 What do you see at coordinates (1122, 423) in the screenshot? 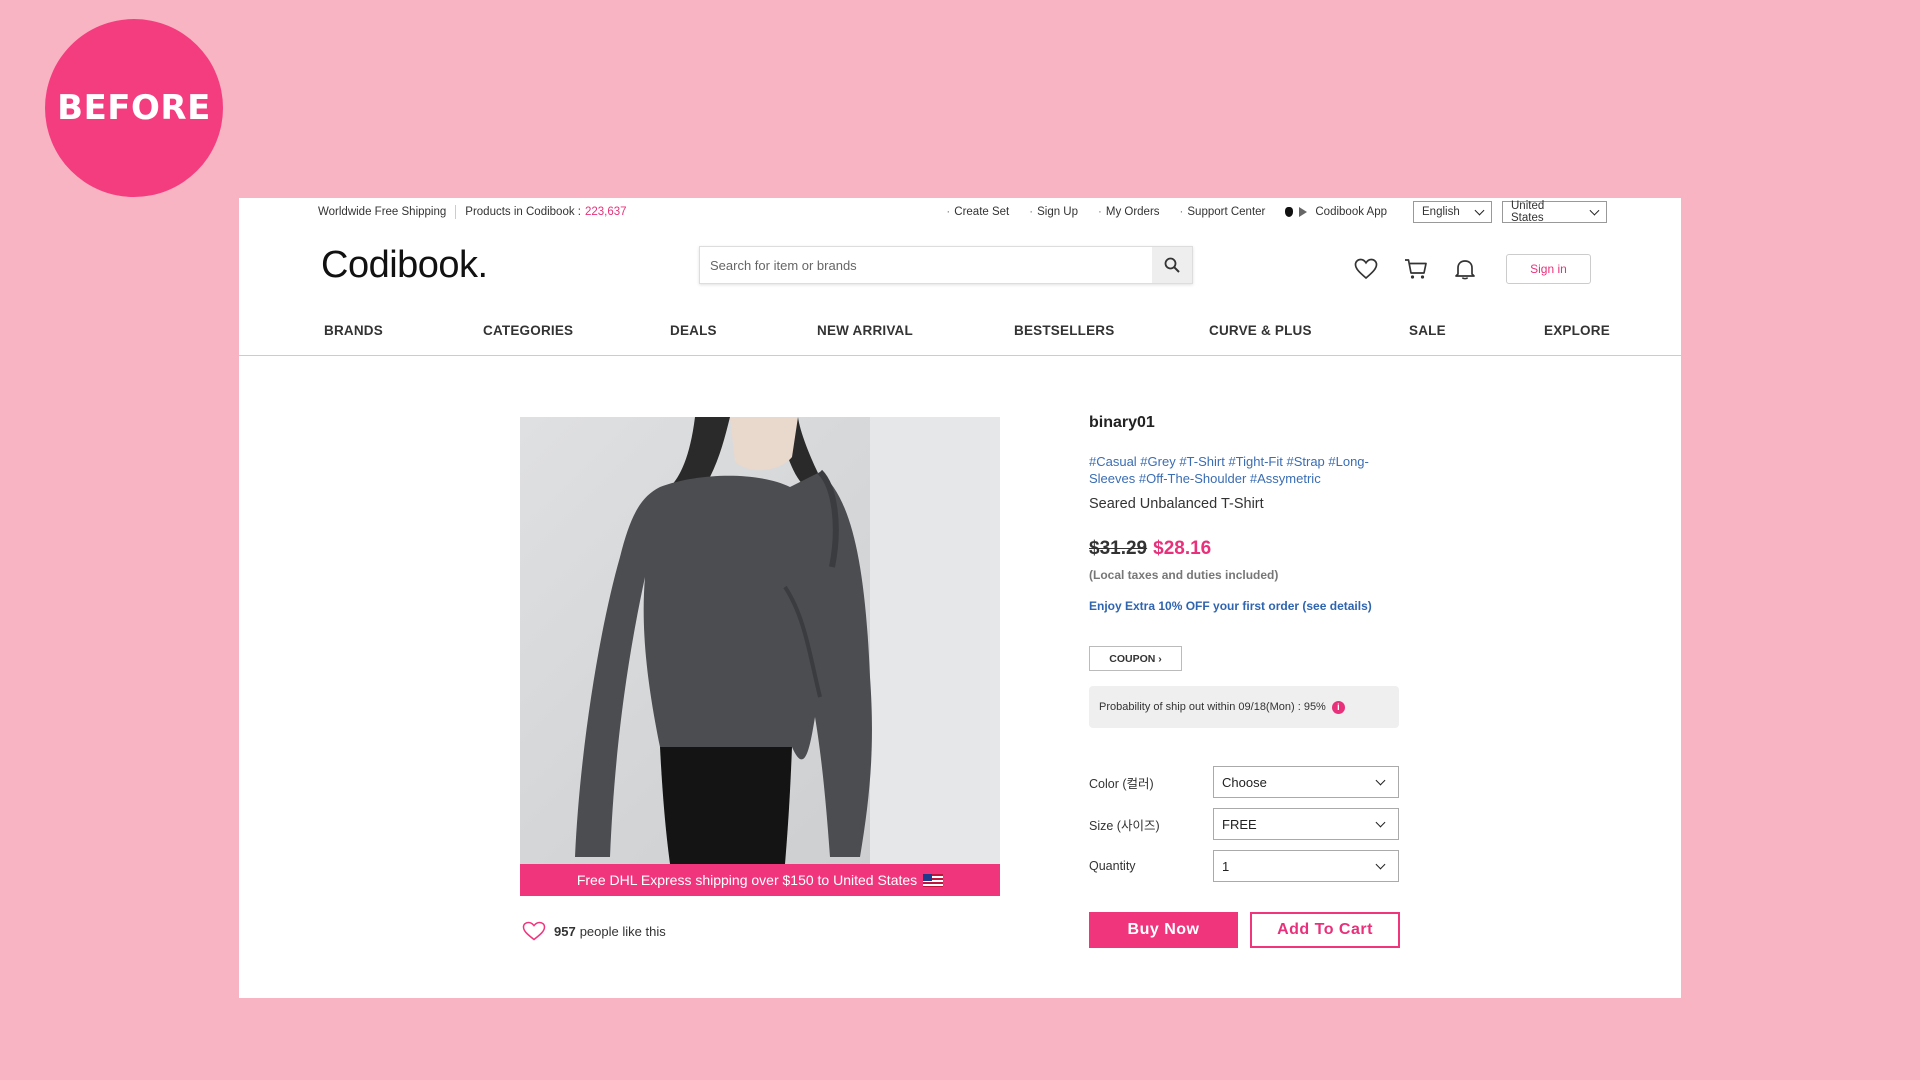
I see `brand-name: binary01` at bounding box center [1122, 423].